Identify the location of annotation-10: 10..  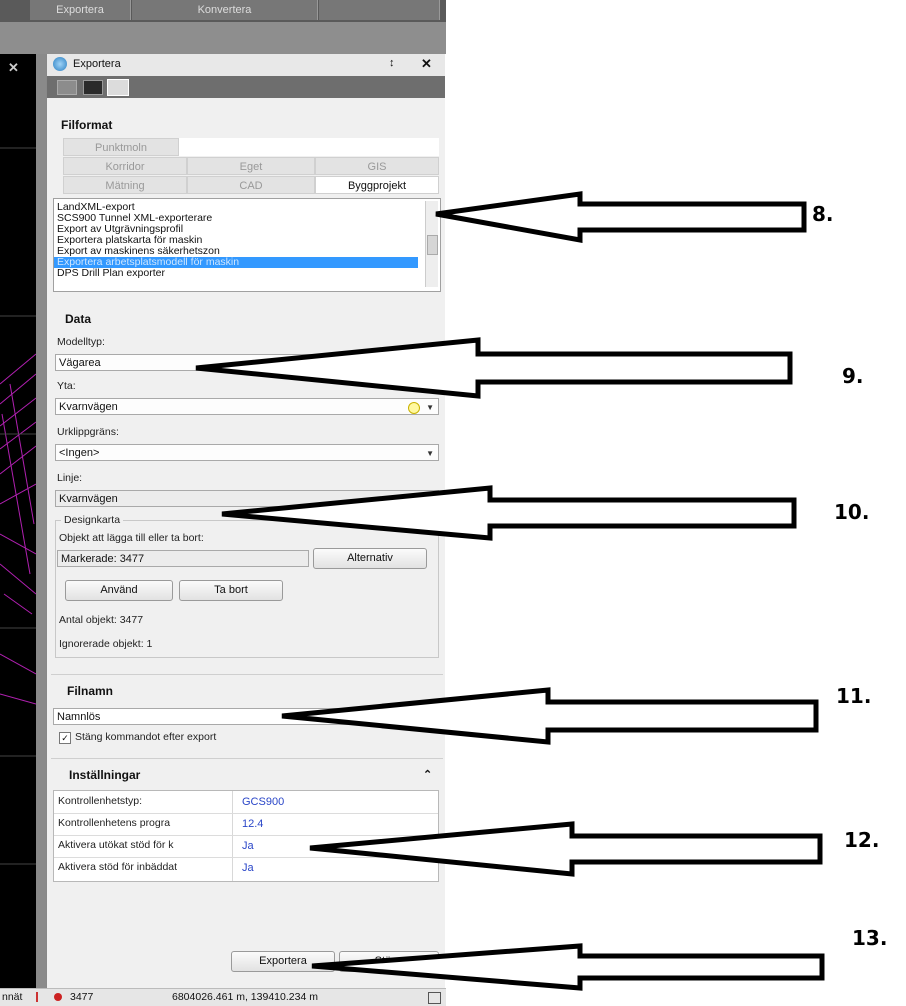
(852, 512).